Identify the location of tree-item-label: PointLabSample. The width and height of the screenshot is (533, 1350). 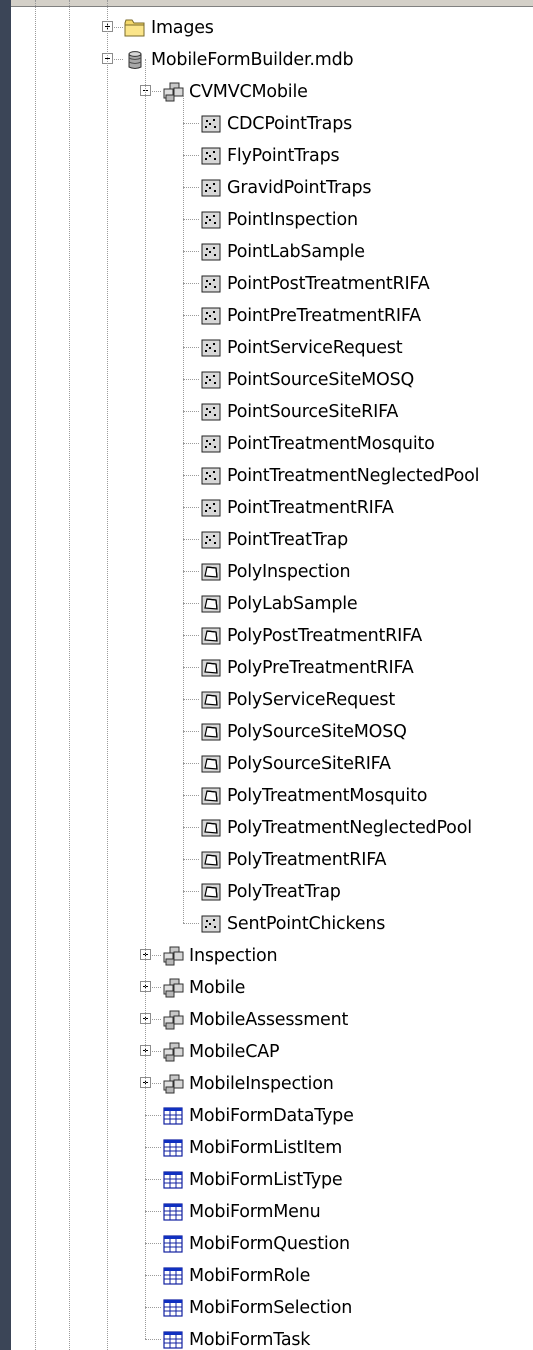
(296, 252).